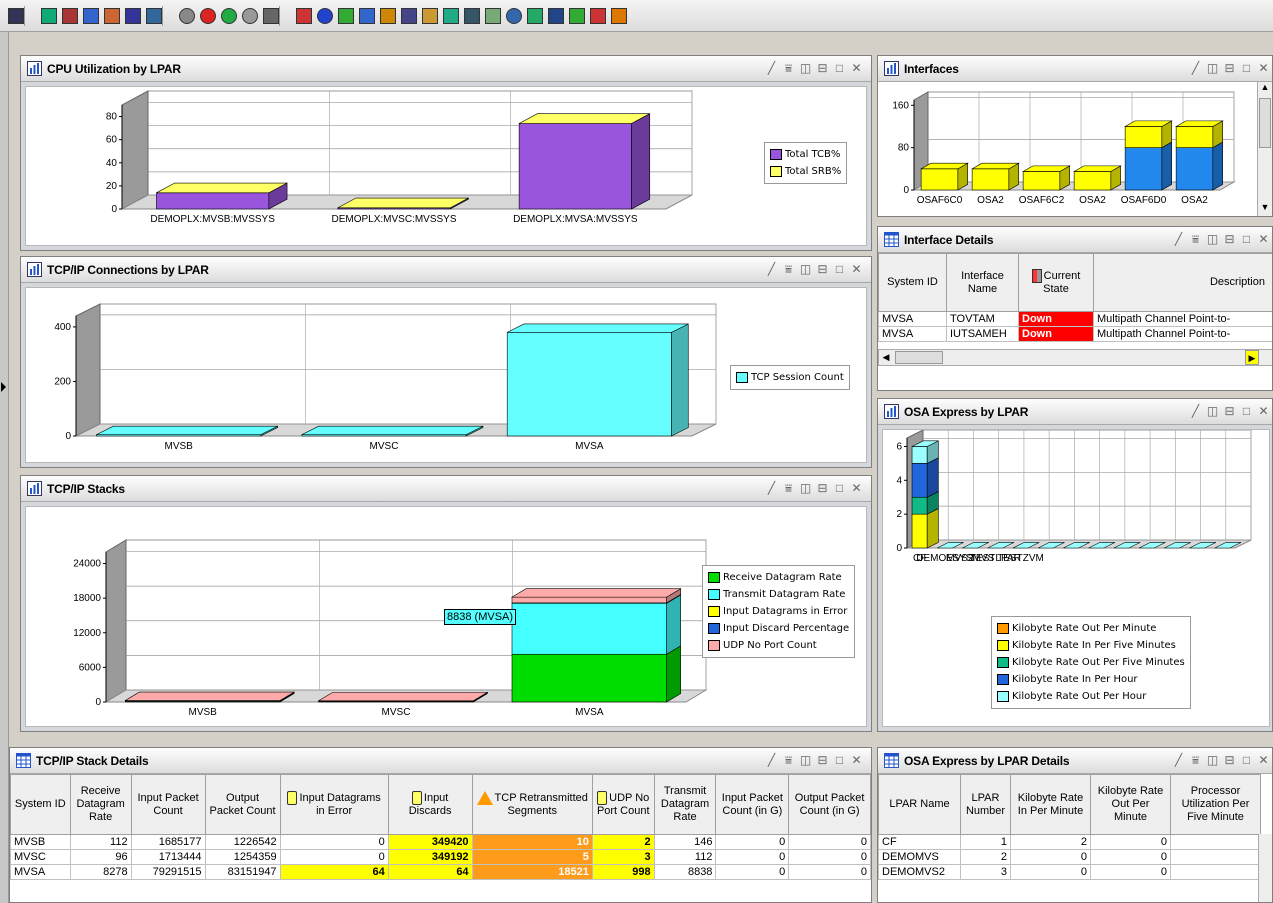 This screenshot has width=1273, height=903. What do you see at coordinates (1050, 804) in the screenshot?
I see `column-header: Kilobyte Rate In Per Minute` at bounding box center [1050, 804].